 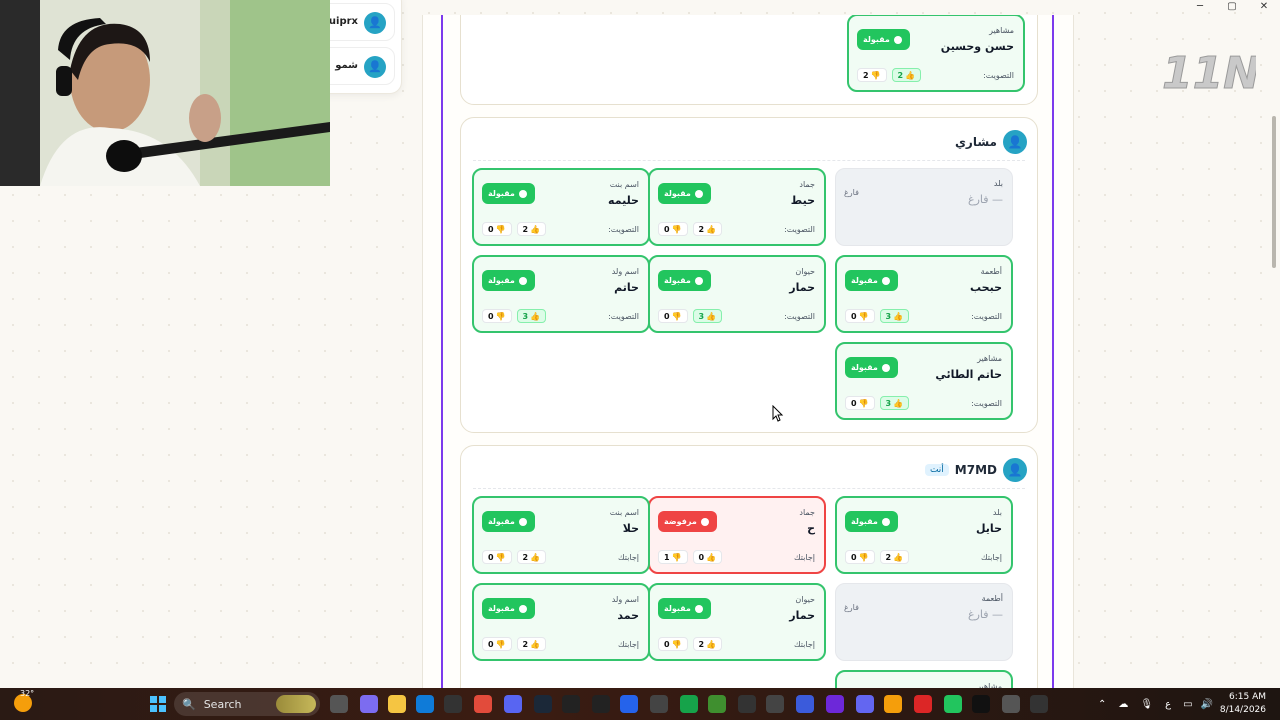 What do you see at coordinates (872, 75) in the screenshot?
I see `vote-down-button: 2 👎` at bounding box center [872, 75].